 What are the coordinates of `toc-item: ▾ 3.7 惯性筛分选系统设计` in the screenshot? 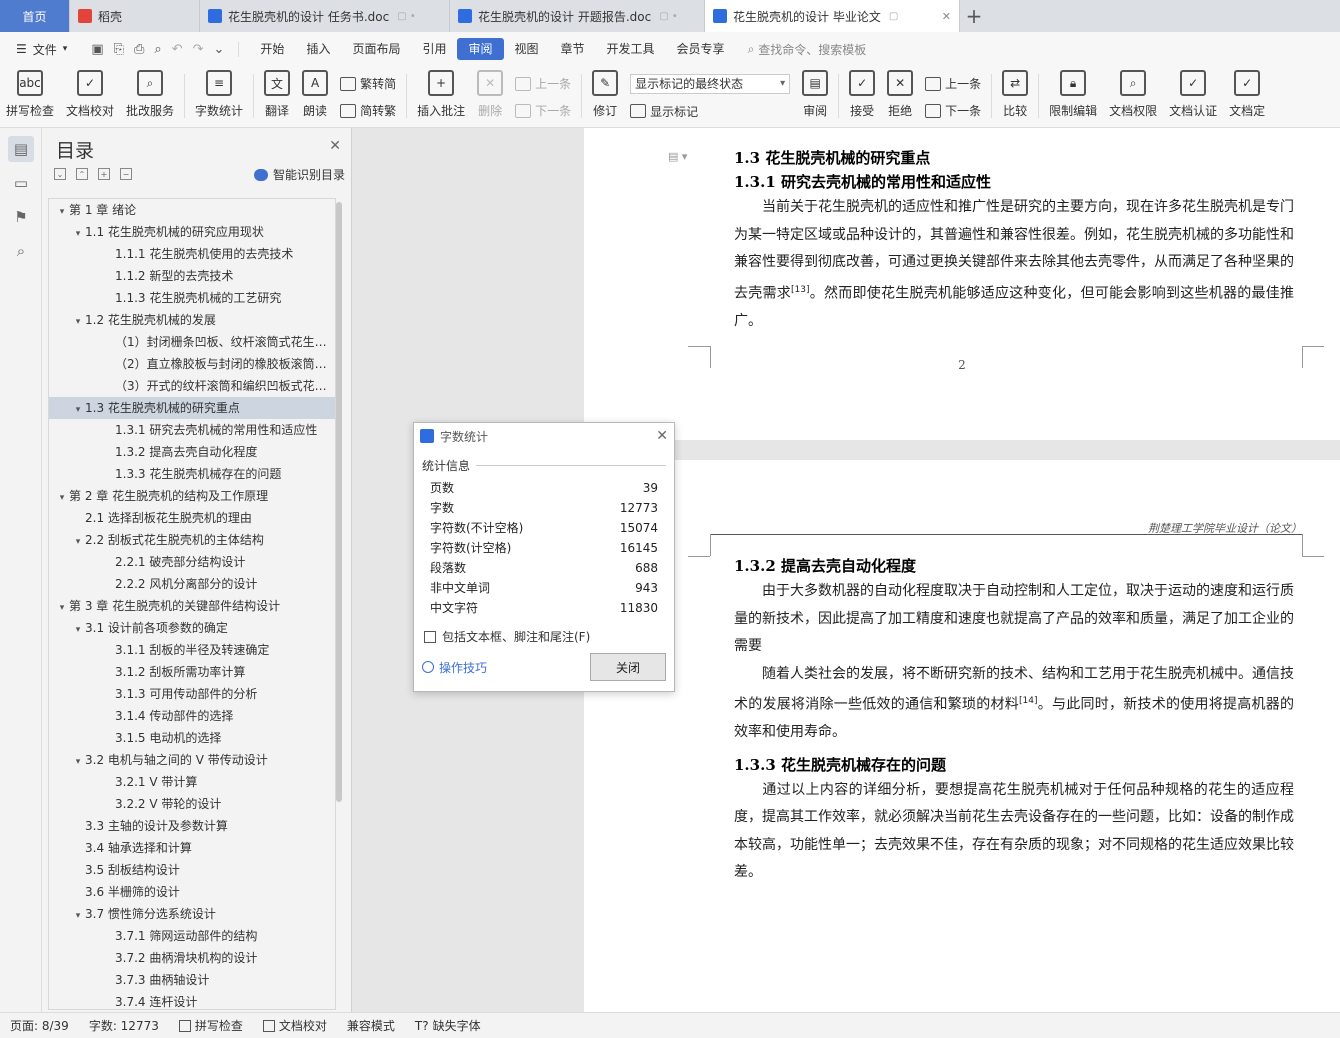 It's located at (192, 914).